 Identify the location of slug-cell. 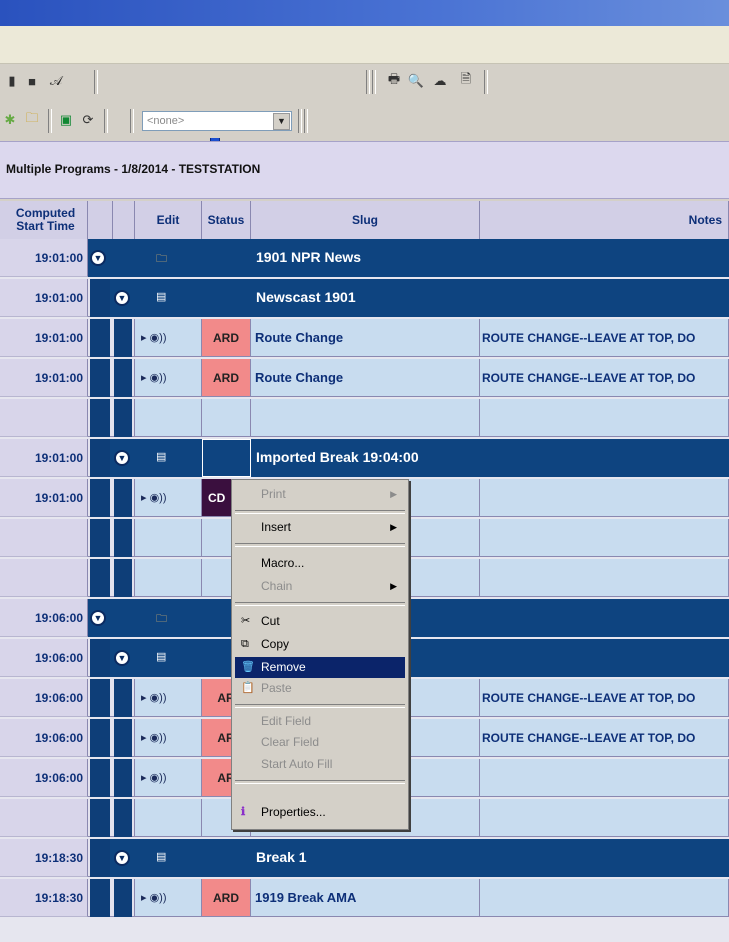
(365, 418).